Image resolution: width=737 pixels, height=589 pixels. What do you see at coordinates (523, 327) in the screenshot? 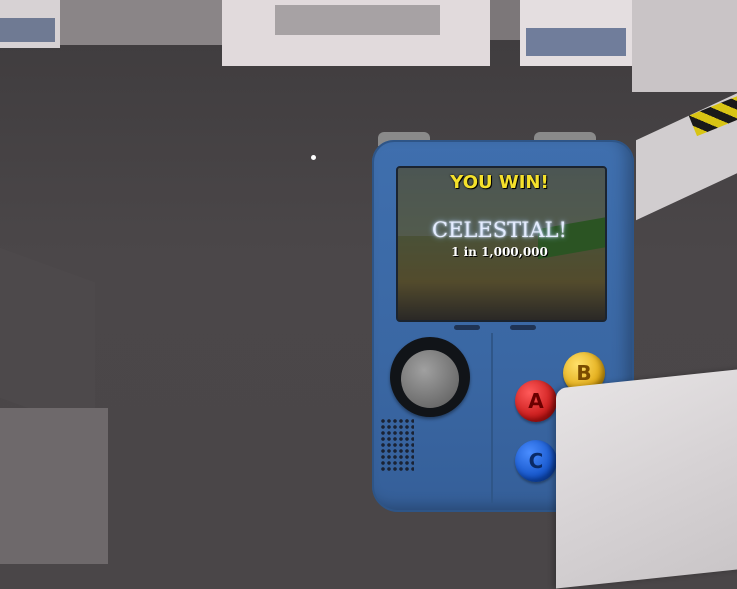
I see `screen-slot-right` at bounding box center [523, 327].